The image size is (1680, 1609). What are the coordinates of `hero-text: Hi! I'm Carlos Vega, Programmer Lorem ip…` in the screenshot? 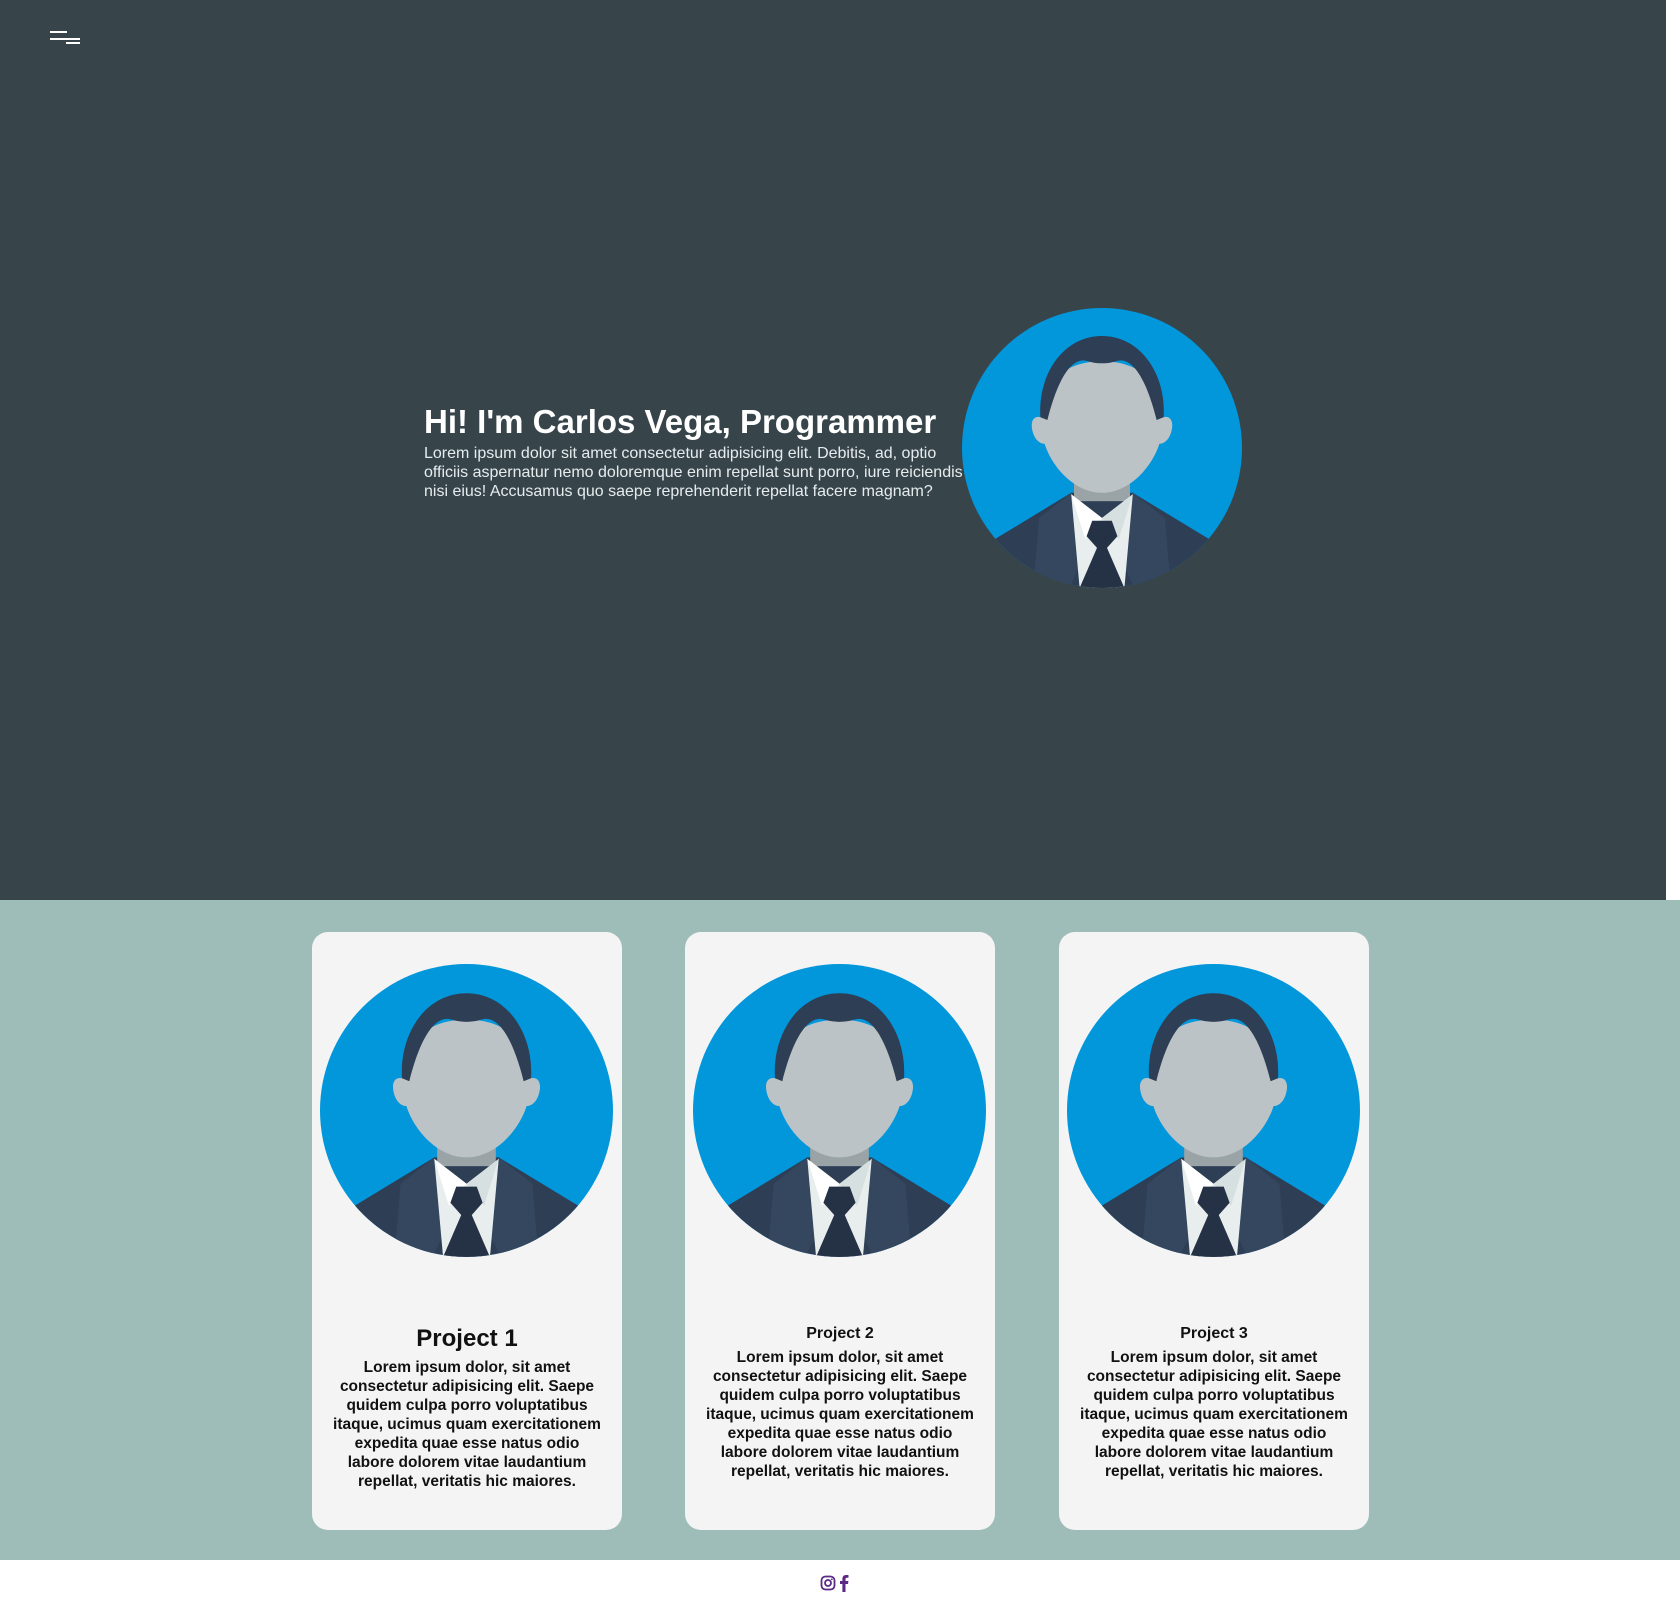 It's located at (694, 450).